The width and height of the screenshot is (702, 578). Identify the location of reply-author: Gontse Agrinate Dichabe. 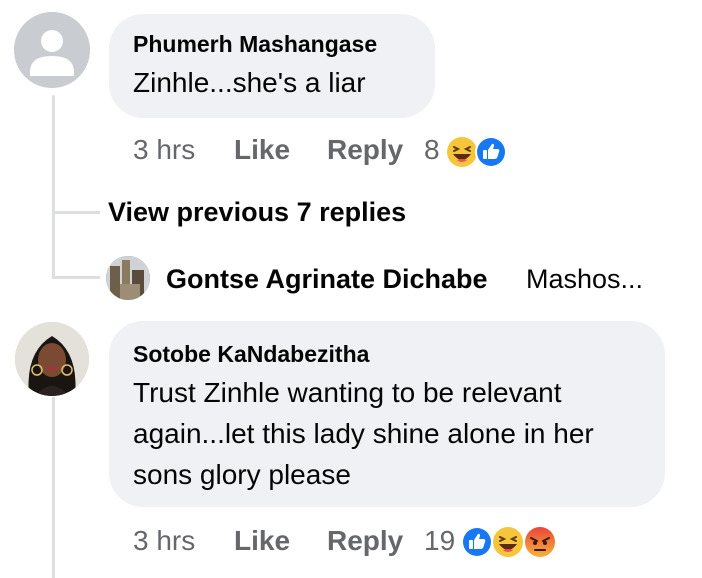
(327, 279).